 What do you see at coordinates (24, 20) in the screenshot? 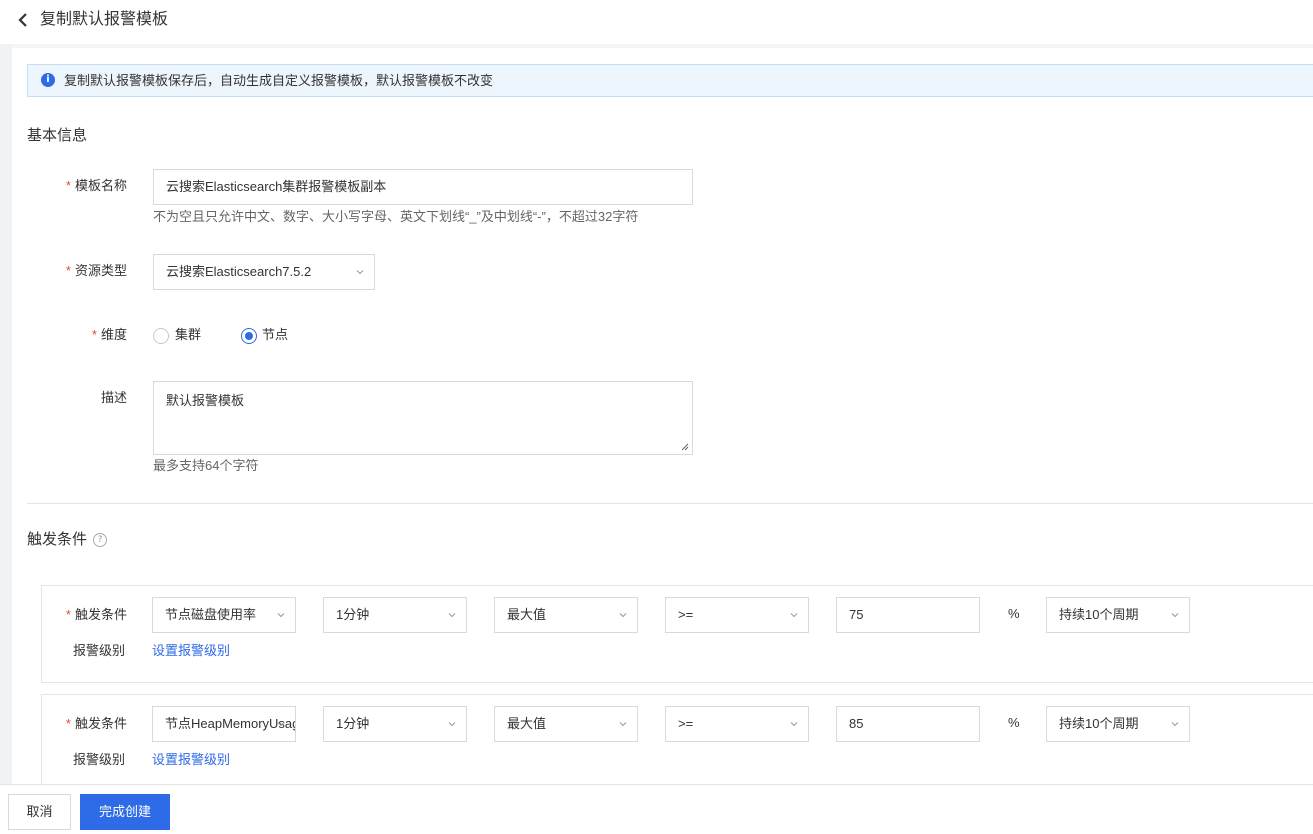
I see `chevron-left-icon` at bounding box center [24, 20].